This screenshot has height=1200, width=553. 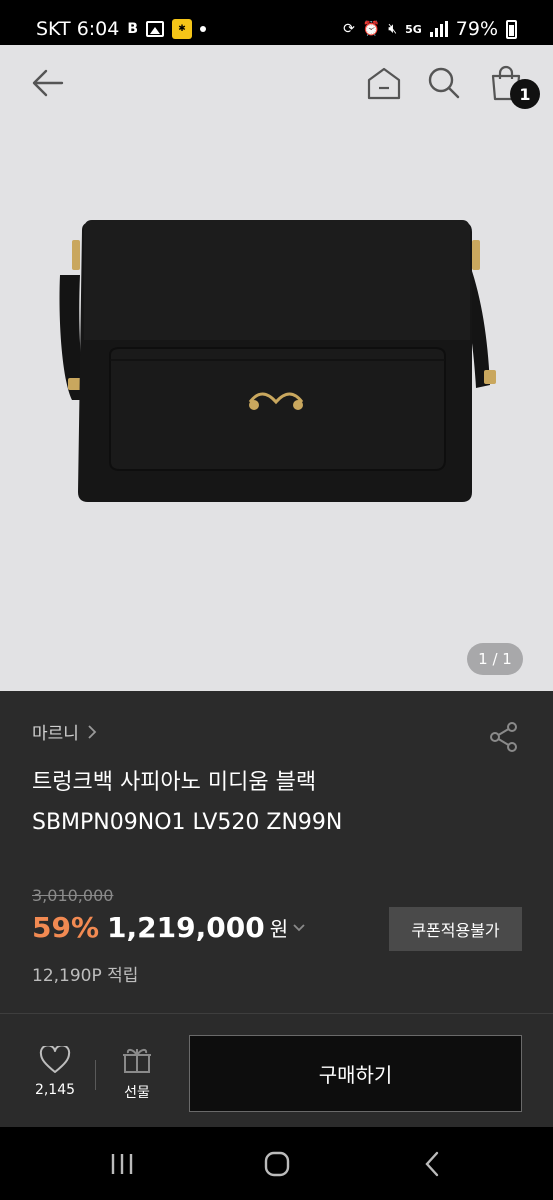 I want to click on mute-icon: 🔇︎, so click(x=393, y=29).